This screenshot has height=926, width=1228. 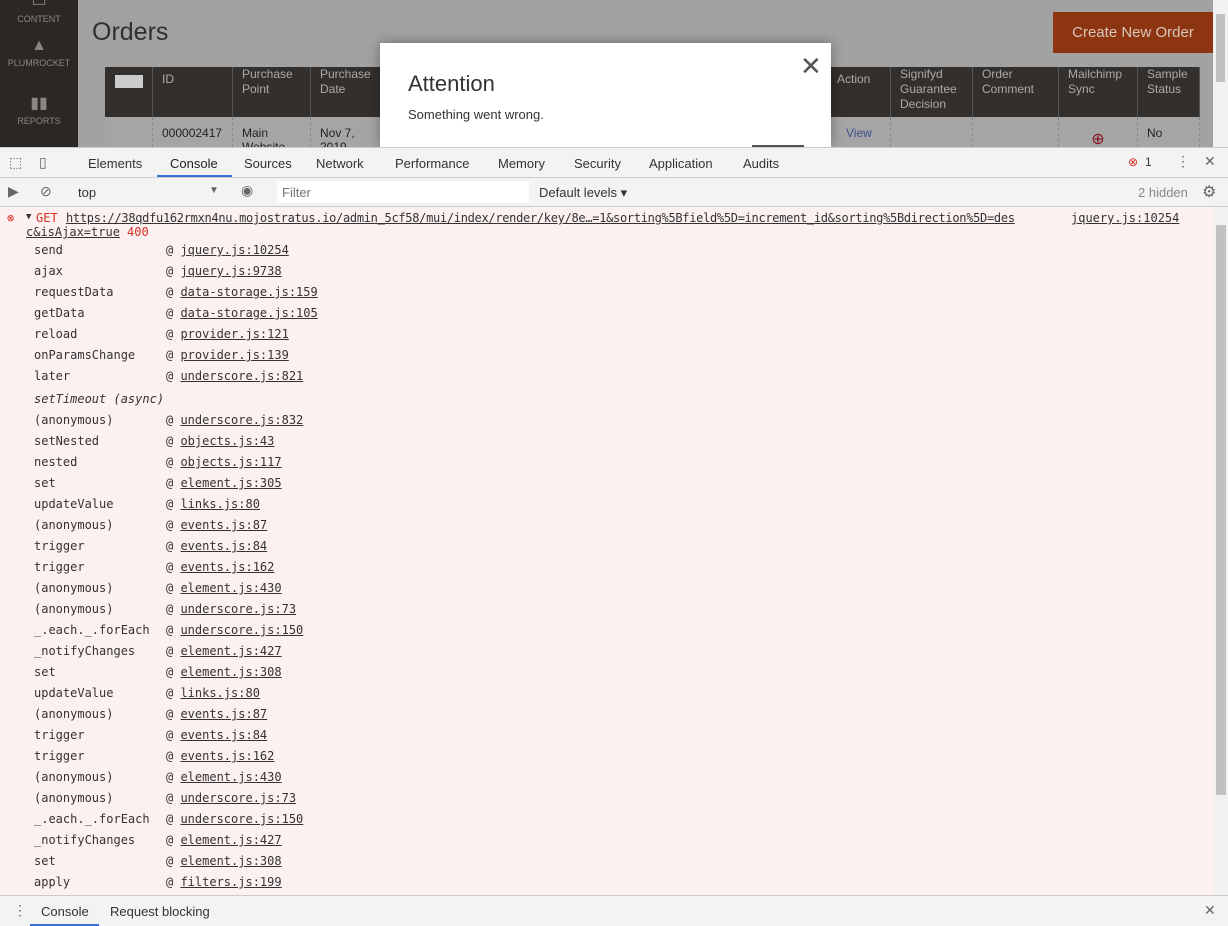 I want to click on column-action: Action, so click(x=859, y=92).